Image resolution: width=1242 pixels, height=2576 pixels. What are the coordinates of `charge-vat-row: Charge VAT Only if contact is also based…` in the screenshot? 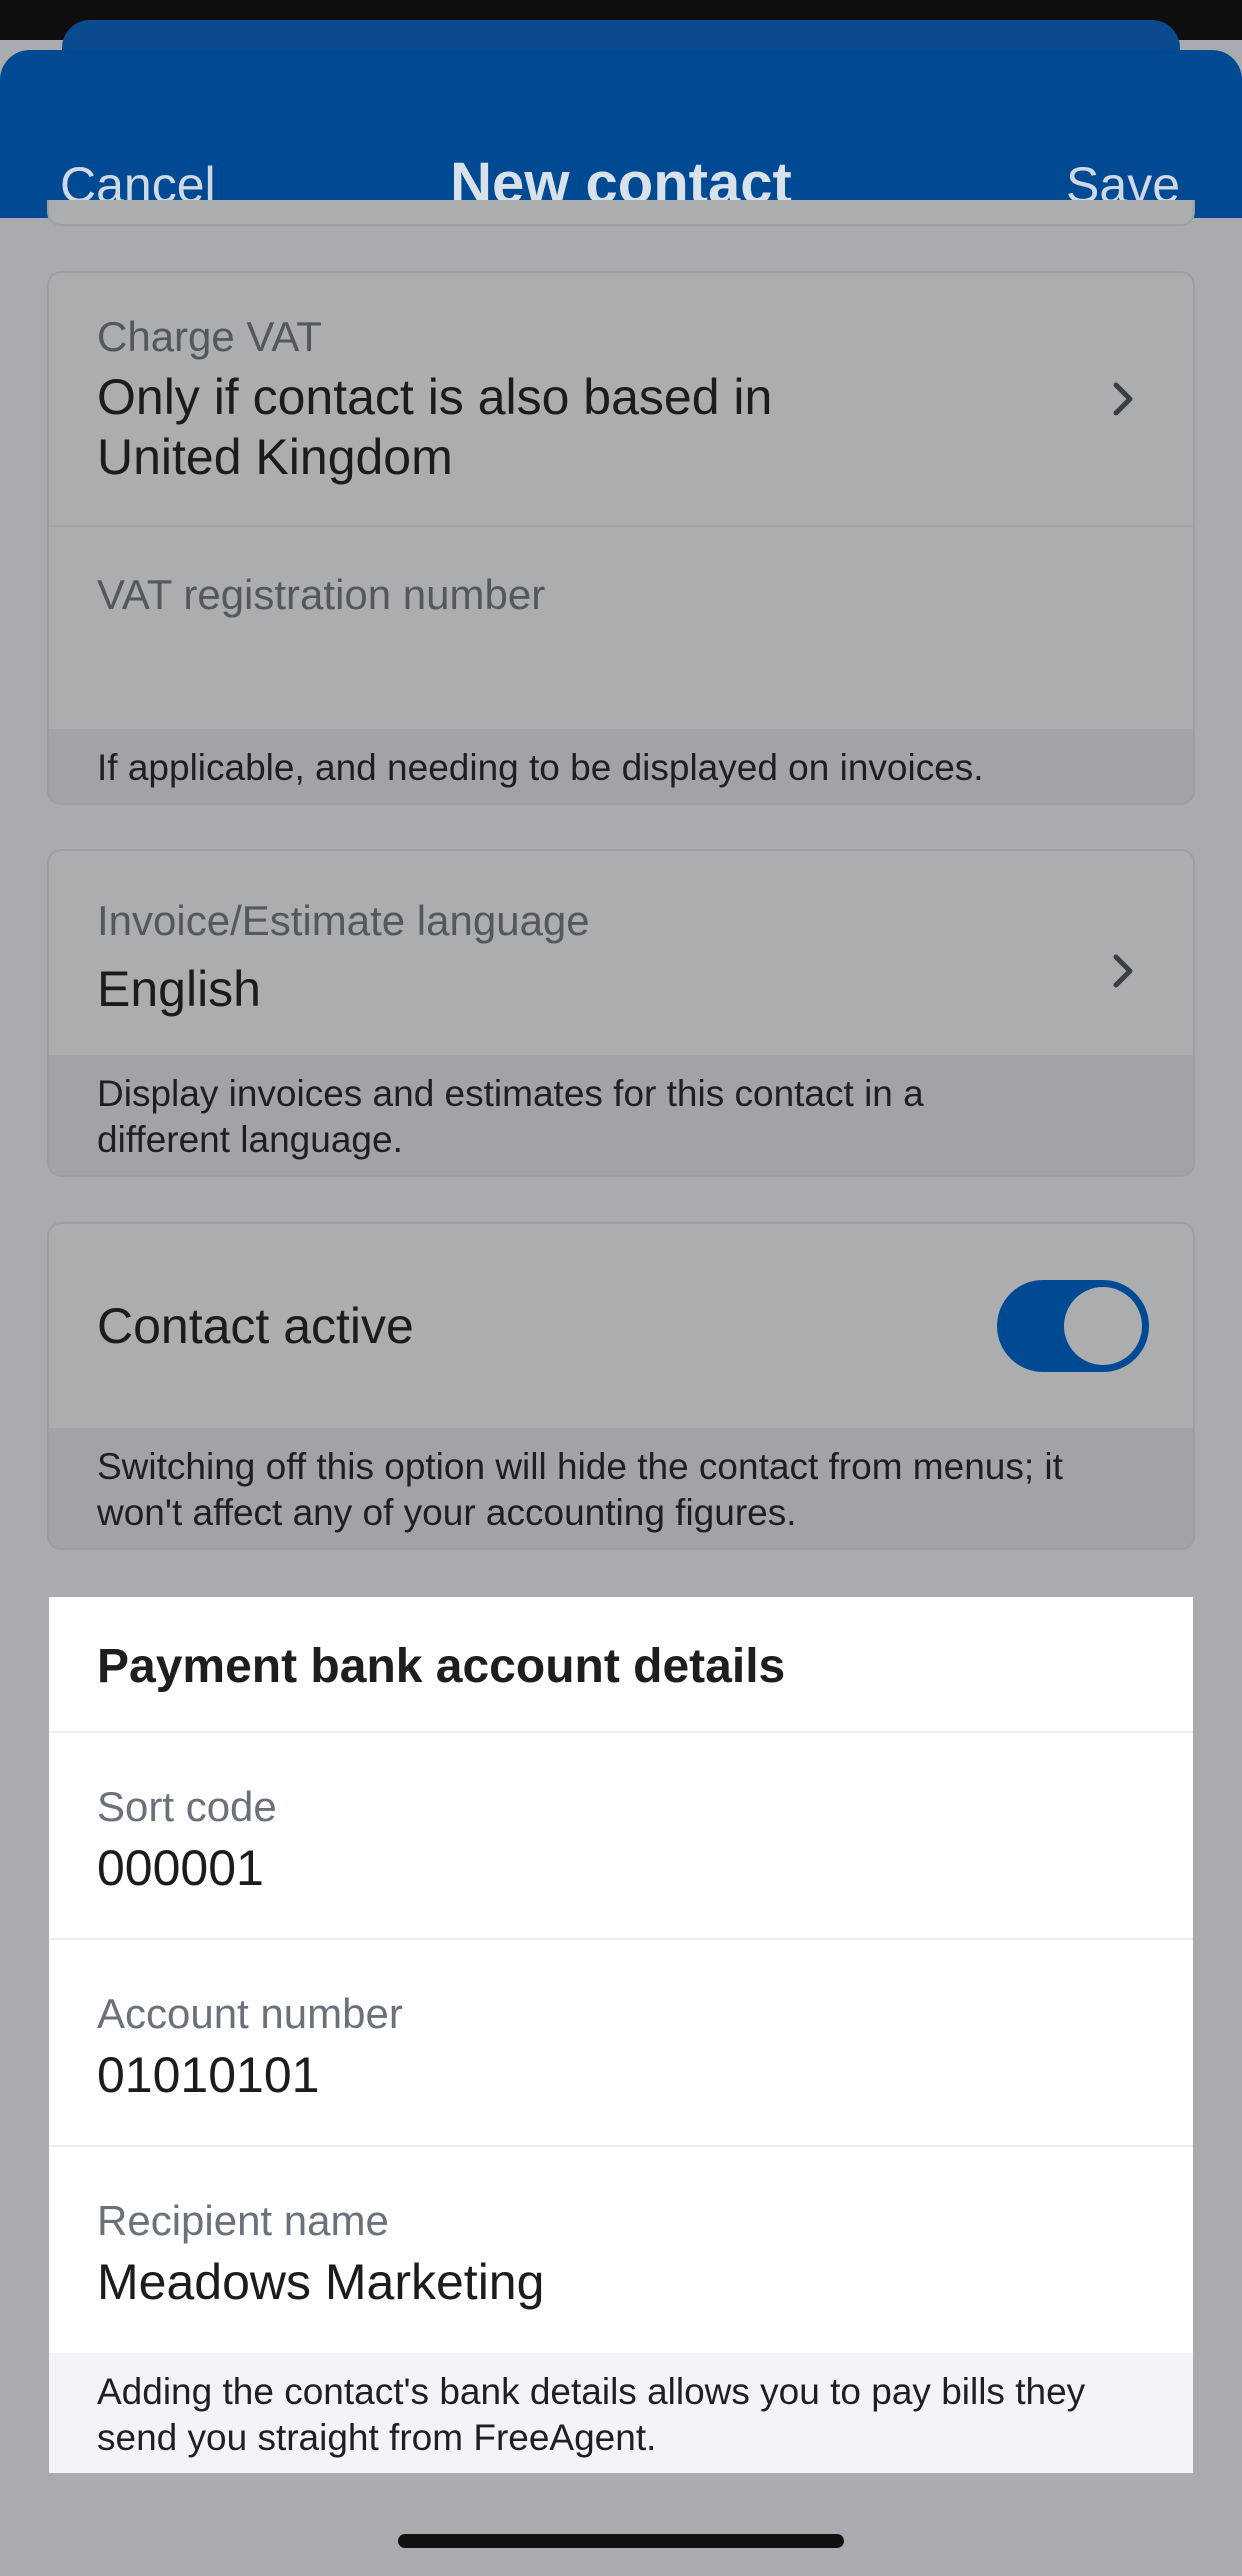 It's located at (621, 400).